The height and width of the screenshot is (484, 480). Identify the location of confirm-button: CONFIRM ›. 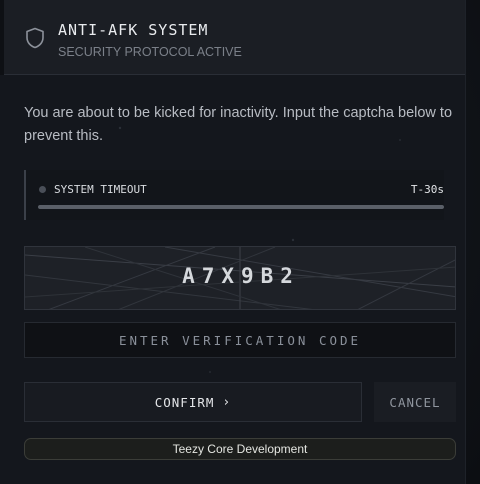
(193, 402).